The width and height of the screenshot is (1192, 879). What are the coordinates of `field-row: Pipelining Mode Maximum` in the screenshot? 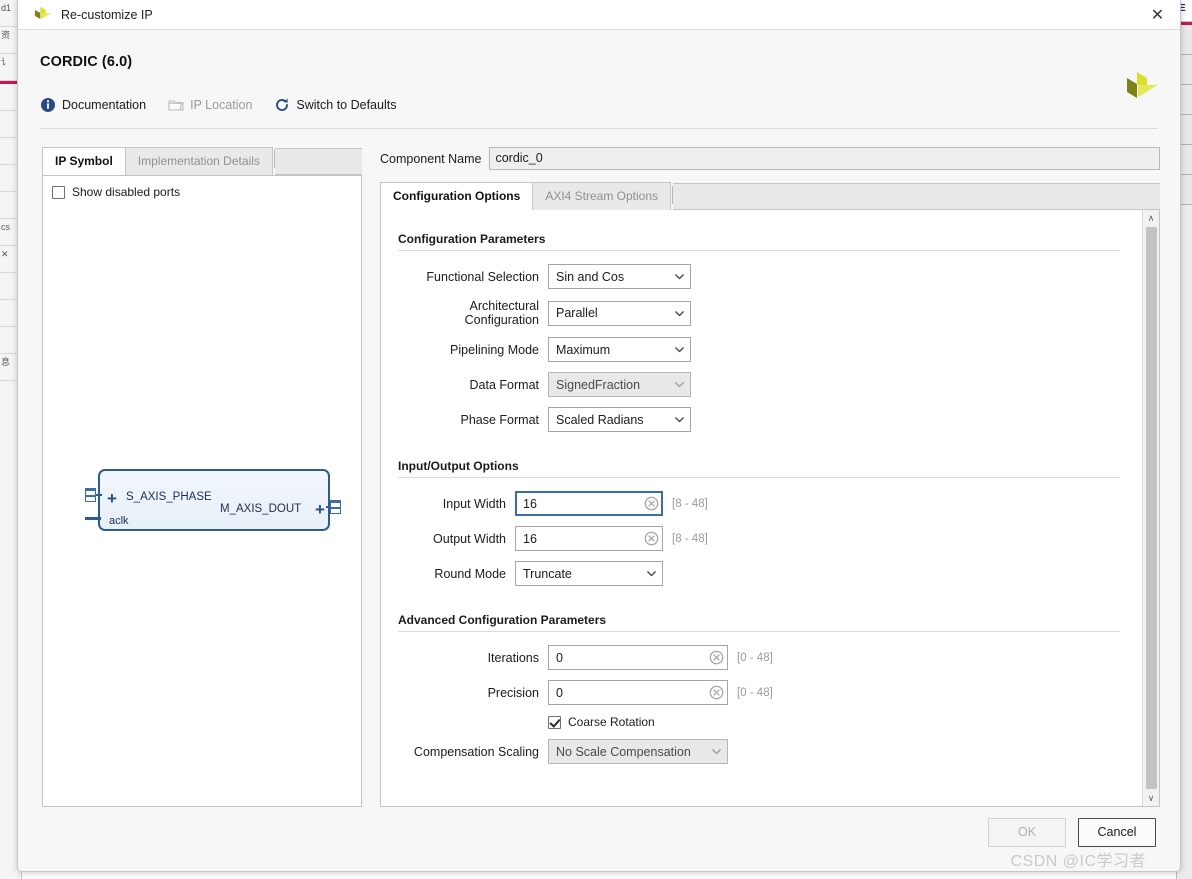 It's located at (770, 349).